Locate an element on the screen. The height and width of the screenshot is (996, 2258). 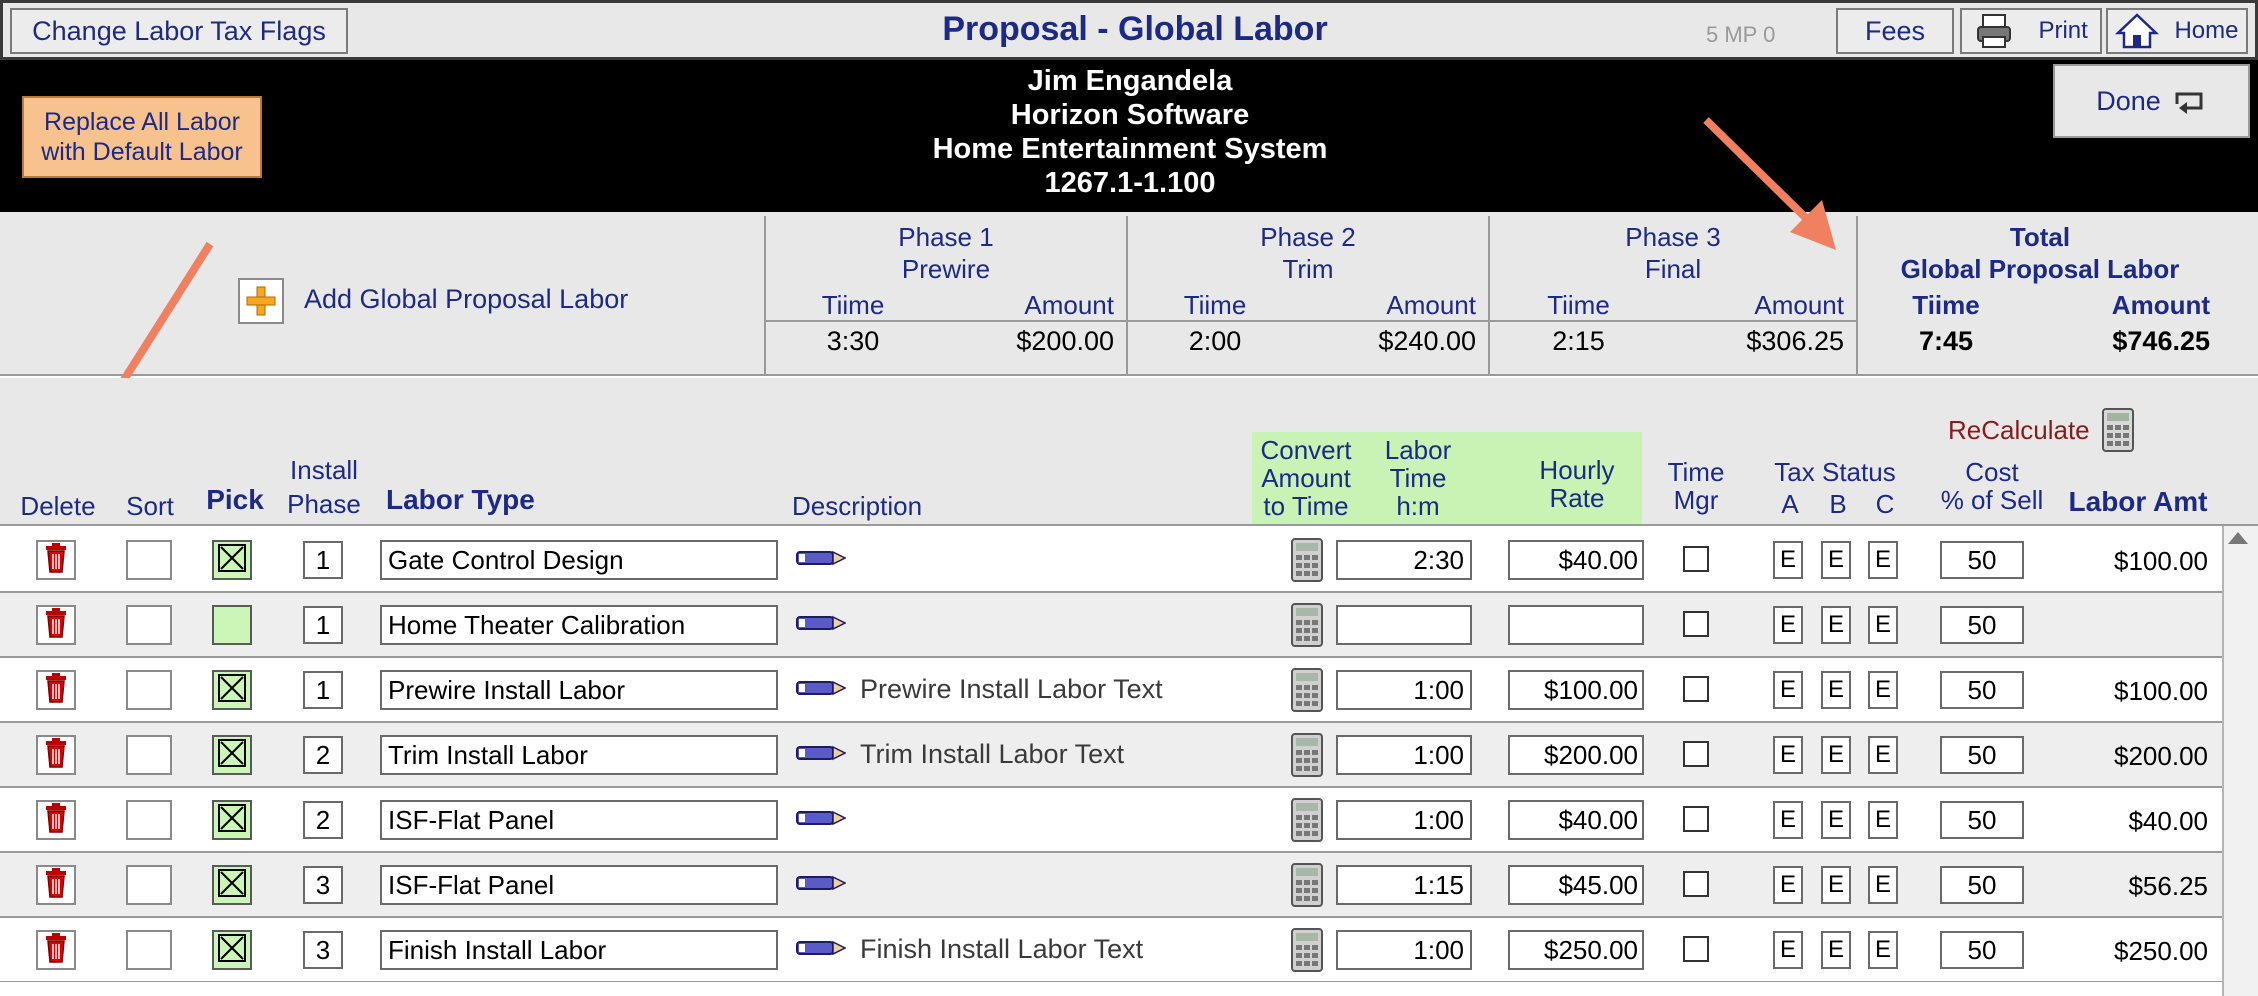
labor-type-field: Prewire Install Labor is located at coordinates (579, 690).